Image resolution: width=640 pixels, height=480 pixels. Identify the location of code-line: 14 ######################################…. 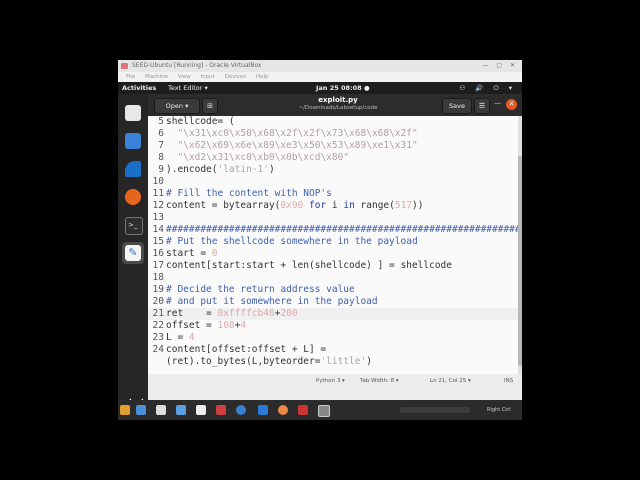
(335, 230).